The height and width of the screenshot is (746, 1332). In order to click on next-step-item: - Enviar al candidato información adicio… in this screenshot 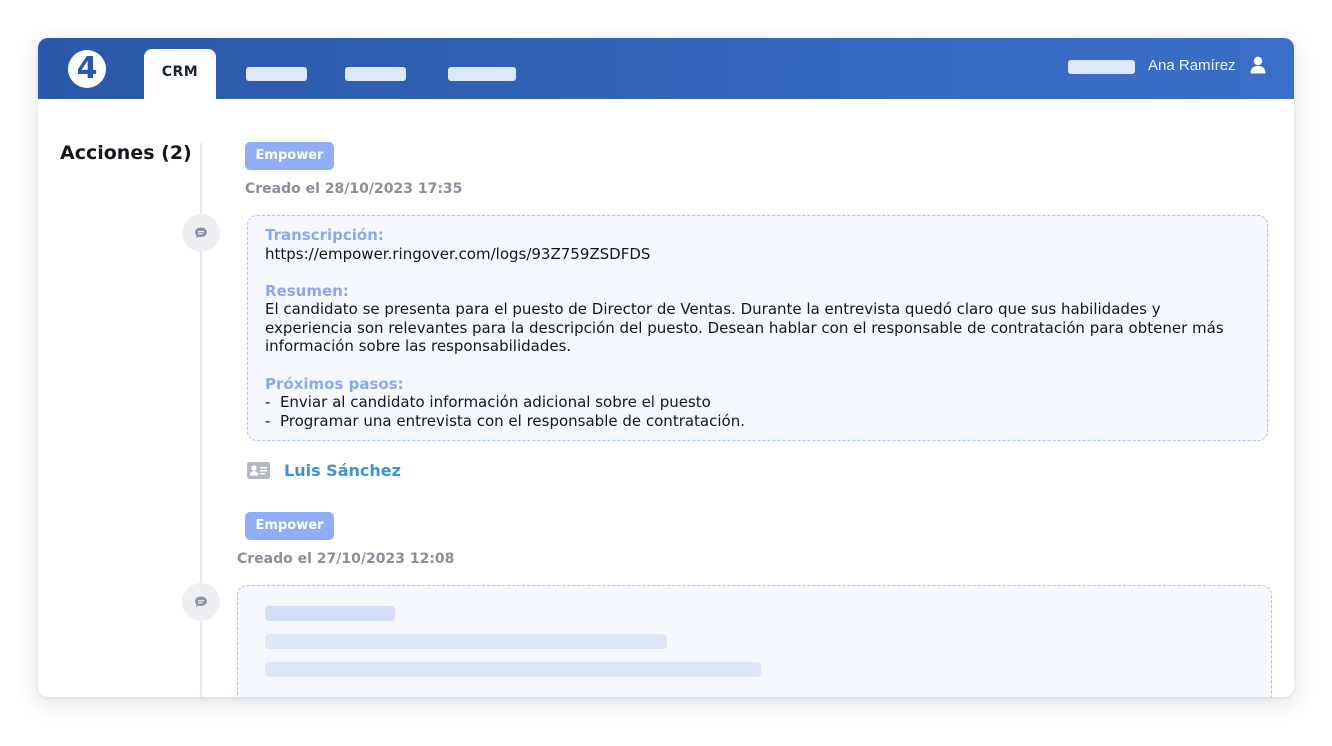, I will do `click(488, 402)`.